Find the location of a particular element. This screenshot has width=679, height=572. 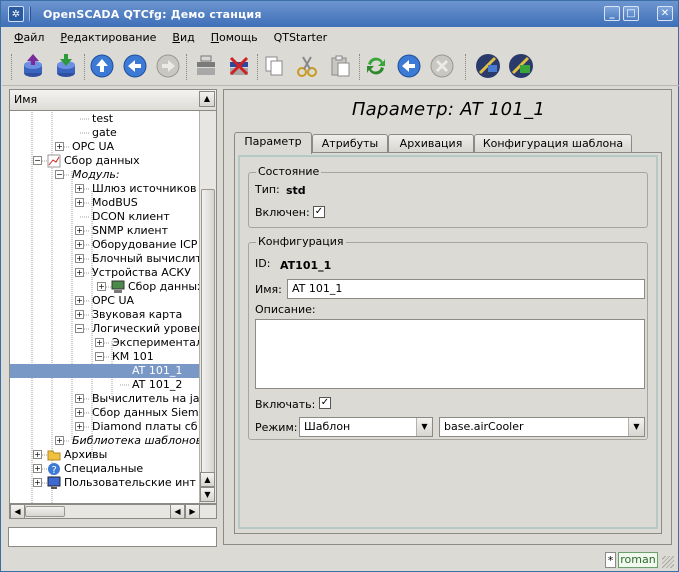

scroll-left-arrow-icon-2: ◀ is located at coordinates (177, 511).